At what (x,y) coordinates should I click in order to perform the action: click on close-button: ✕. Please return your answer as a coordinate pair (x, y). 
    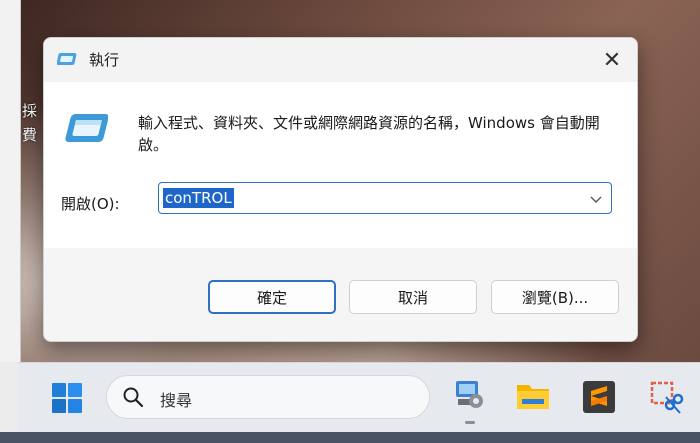
    Looking at the image, I should click on (612, 60).